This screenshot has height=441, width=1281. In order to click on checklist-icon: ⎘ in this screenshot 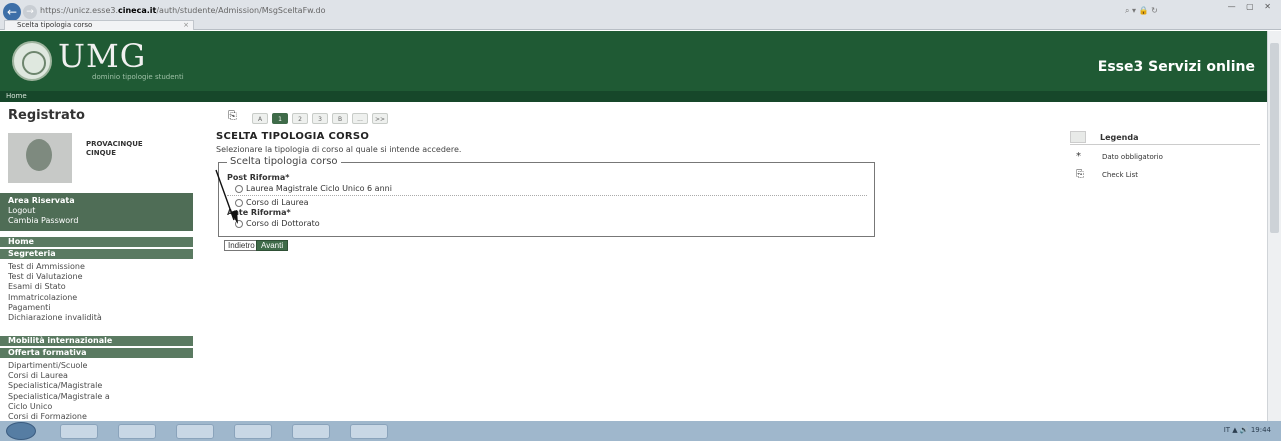, I will do `click(234, 116)`.